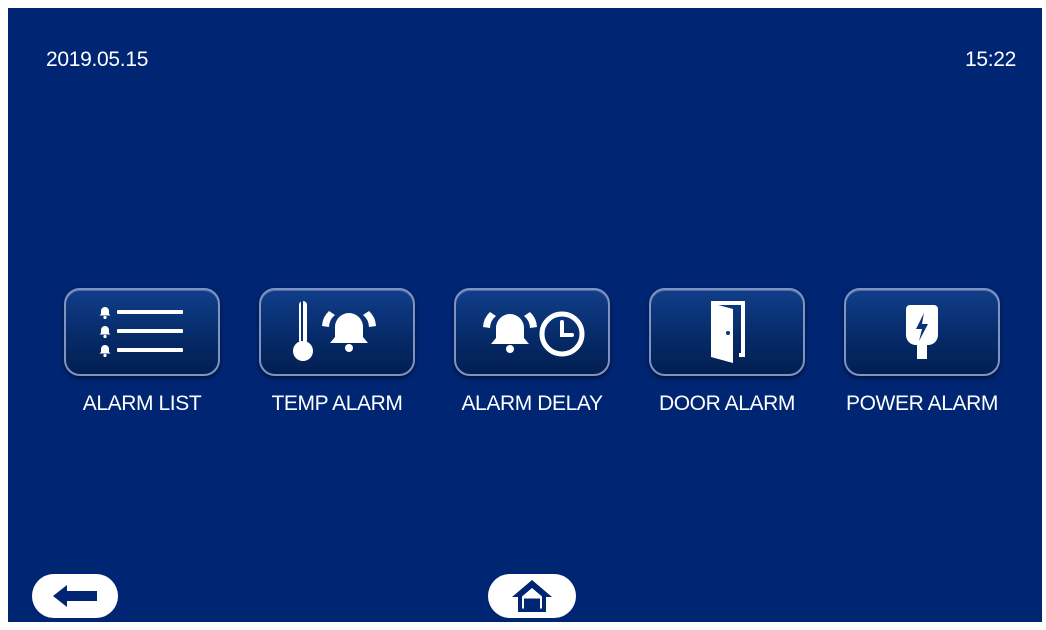  I want to click on back-arrow-icon, so click(75, 596).